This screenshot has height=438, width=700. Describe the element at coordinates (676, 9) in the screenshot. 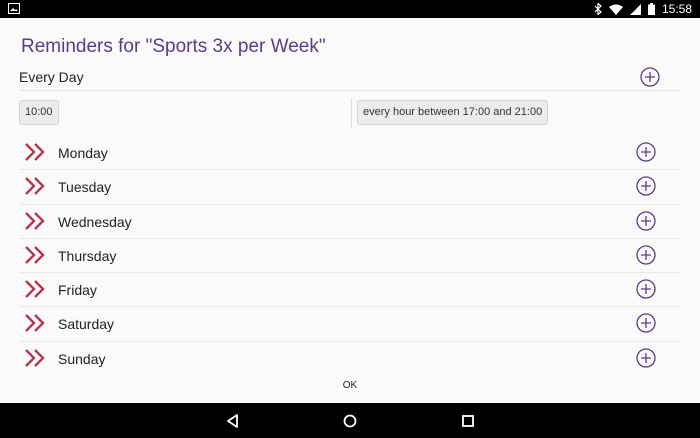

I see `status-time: 15:58` at that location.